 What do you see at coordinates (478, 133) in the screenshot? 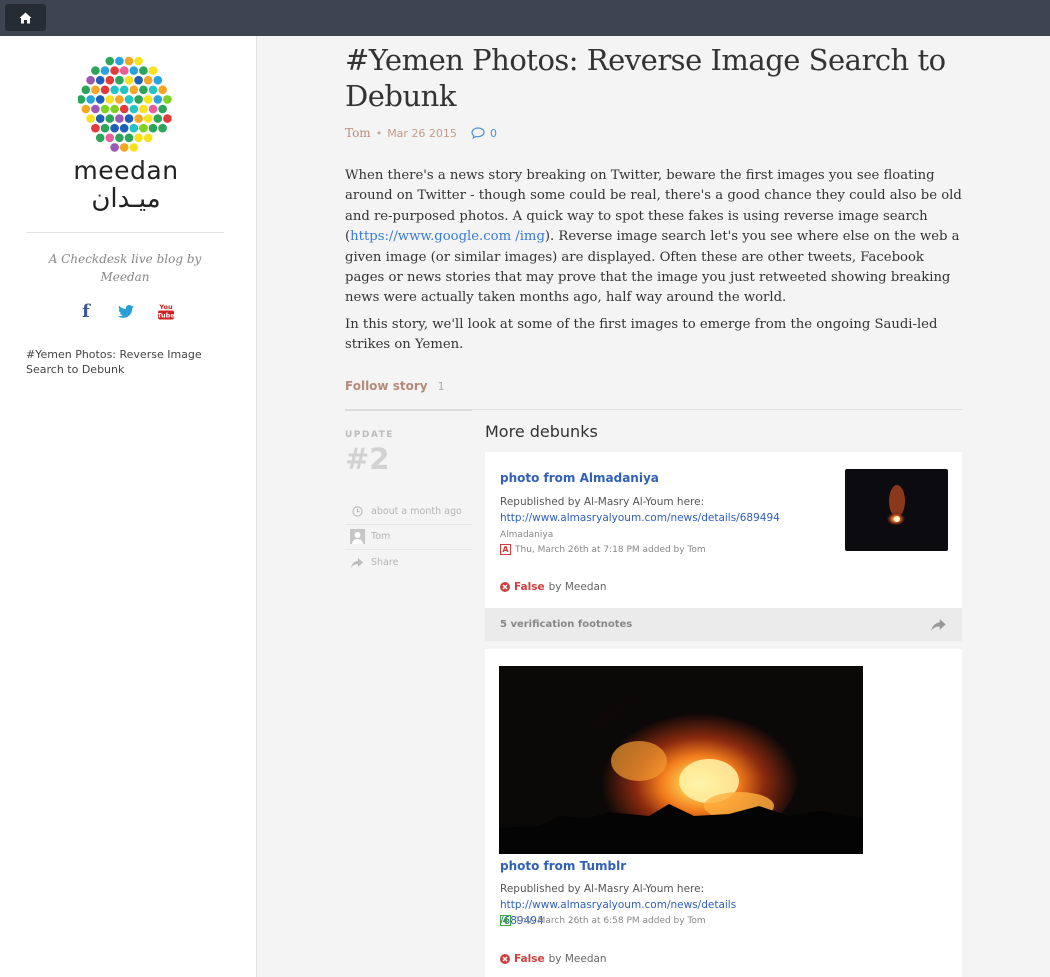
I see `comment-icon` at bounding box center [478, 133].